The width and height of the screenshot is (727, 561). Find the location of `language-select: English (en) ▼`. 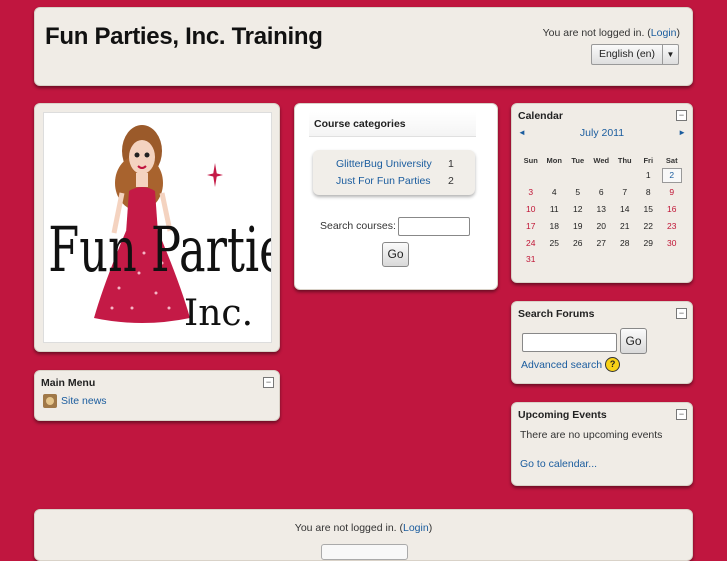

language-select: English (en) ▼ is located at coordinates (634, 54).